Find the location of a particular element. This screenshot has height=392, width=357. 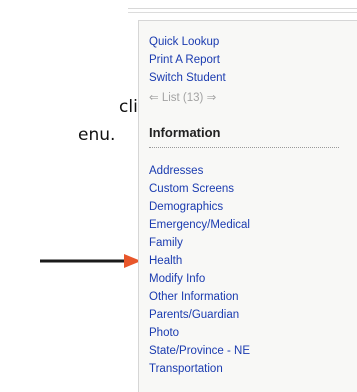

right-arrow-icon: ⇒ is located at coordinates (212, 98).